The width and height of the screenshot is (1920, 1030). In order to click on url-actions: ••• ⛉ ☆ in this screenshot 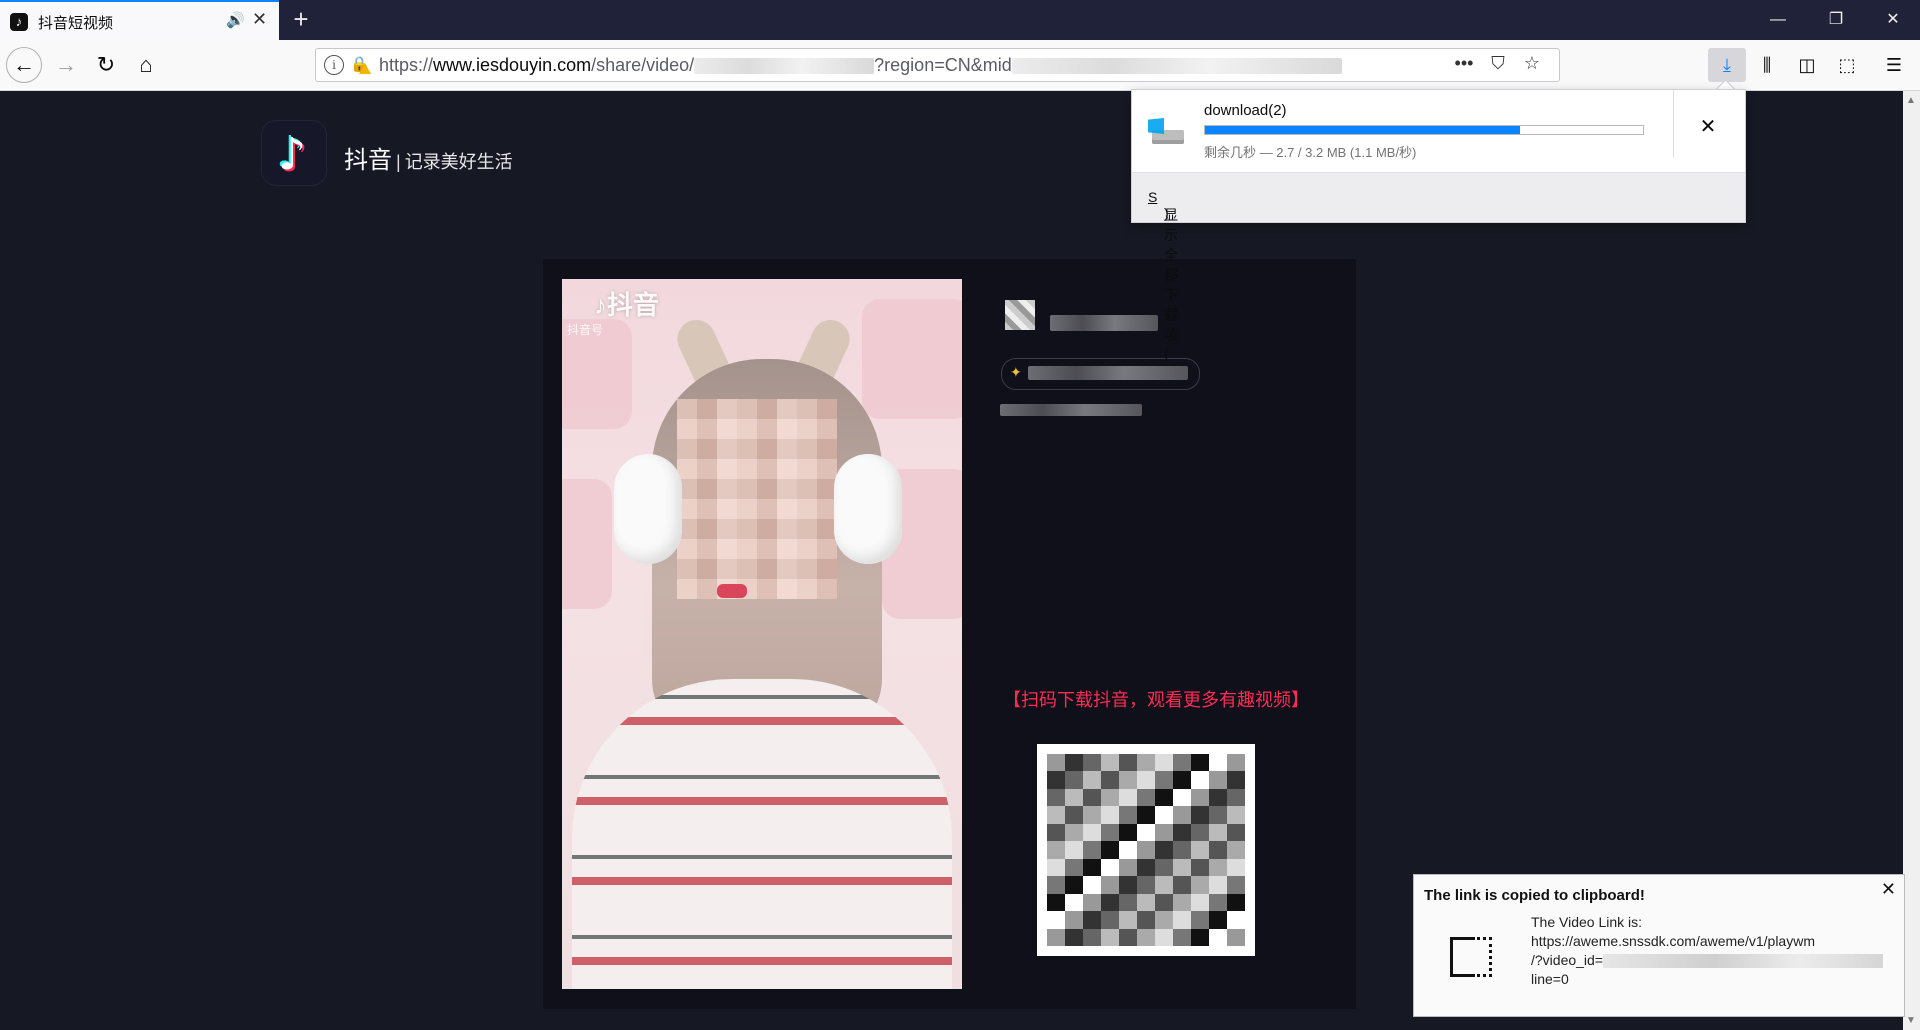, I will do `click(1498, 63)`.